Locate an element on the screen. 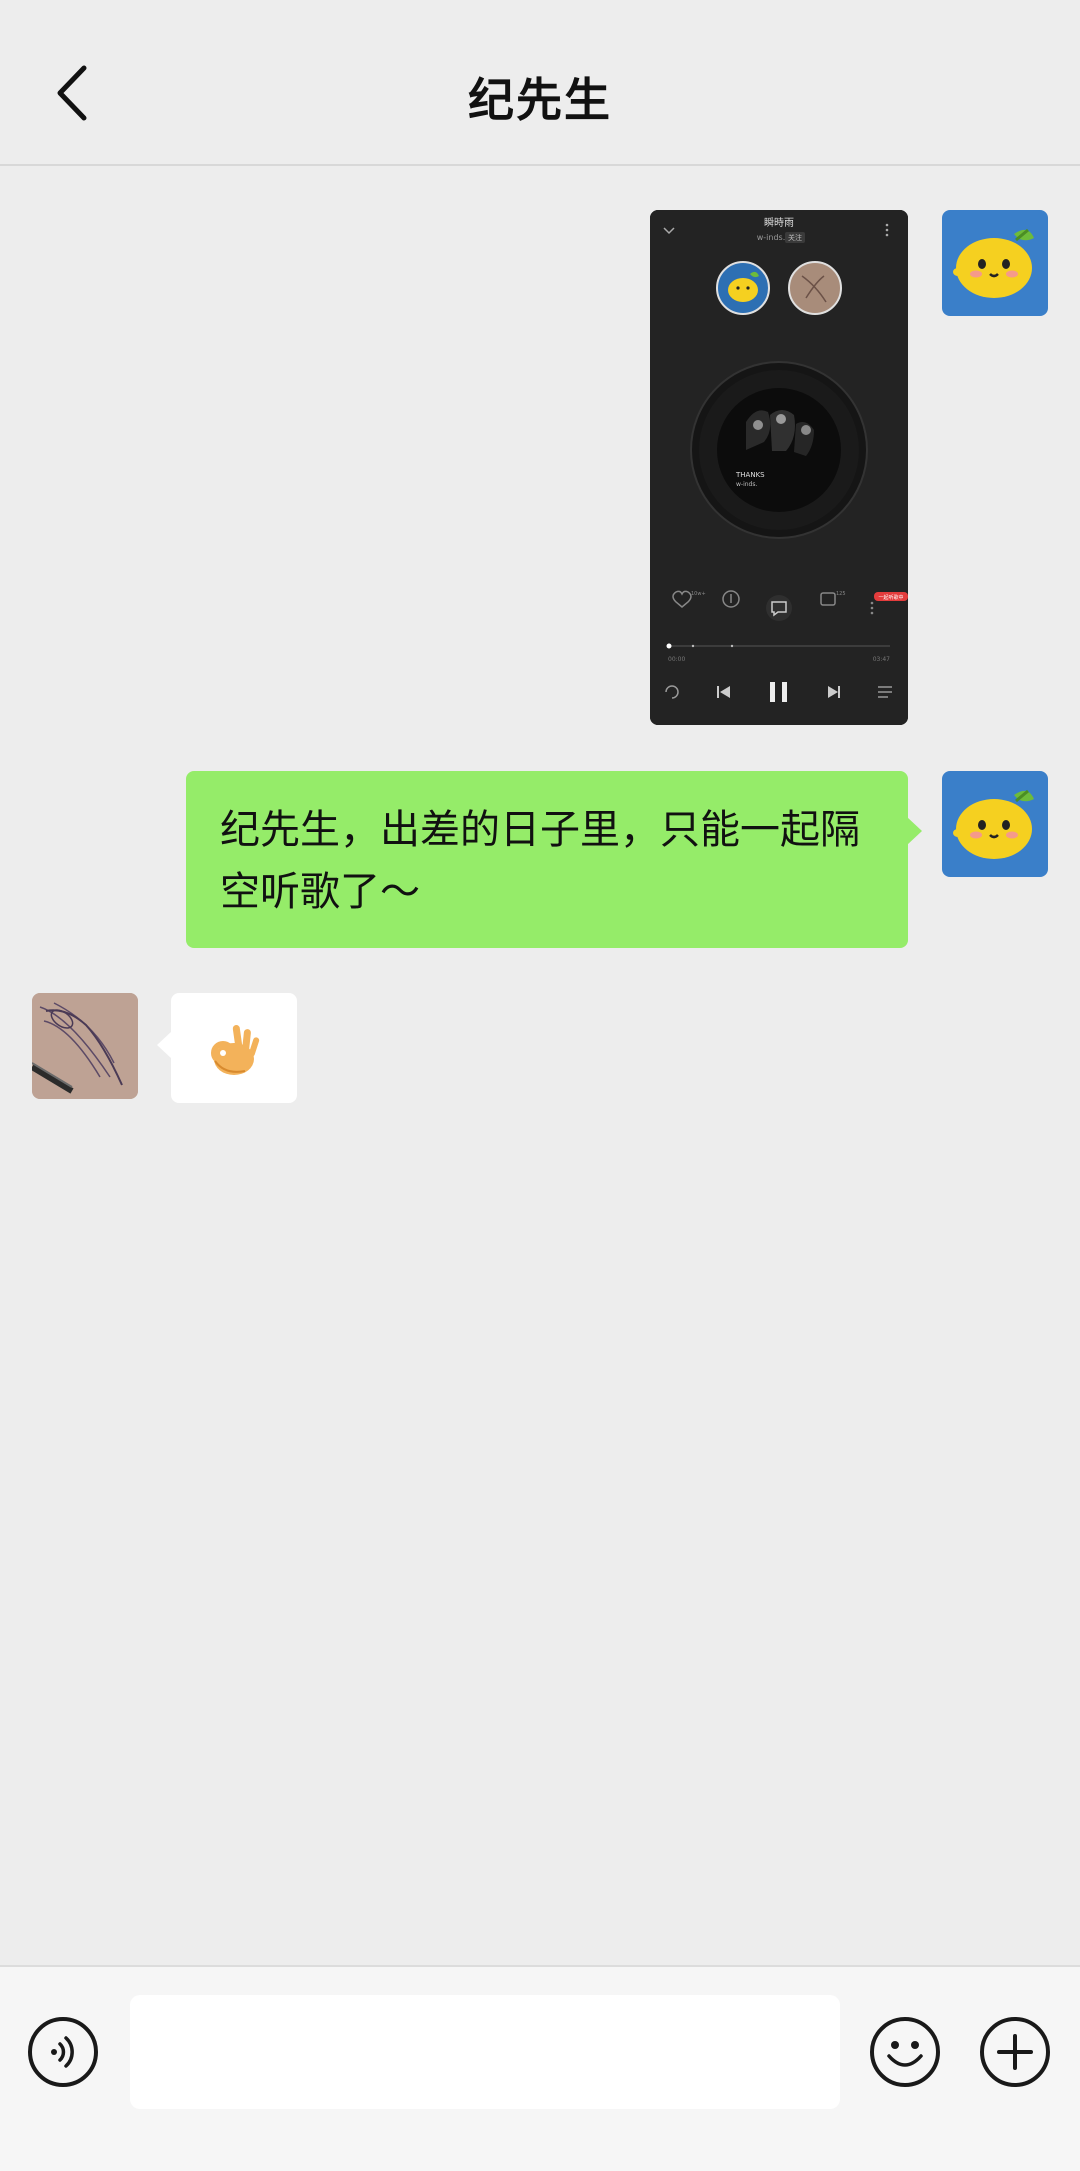 This screenshot has height=2171, width=1080. contact-avatar is located at coordinates (85, 1046).